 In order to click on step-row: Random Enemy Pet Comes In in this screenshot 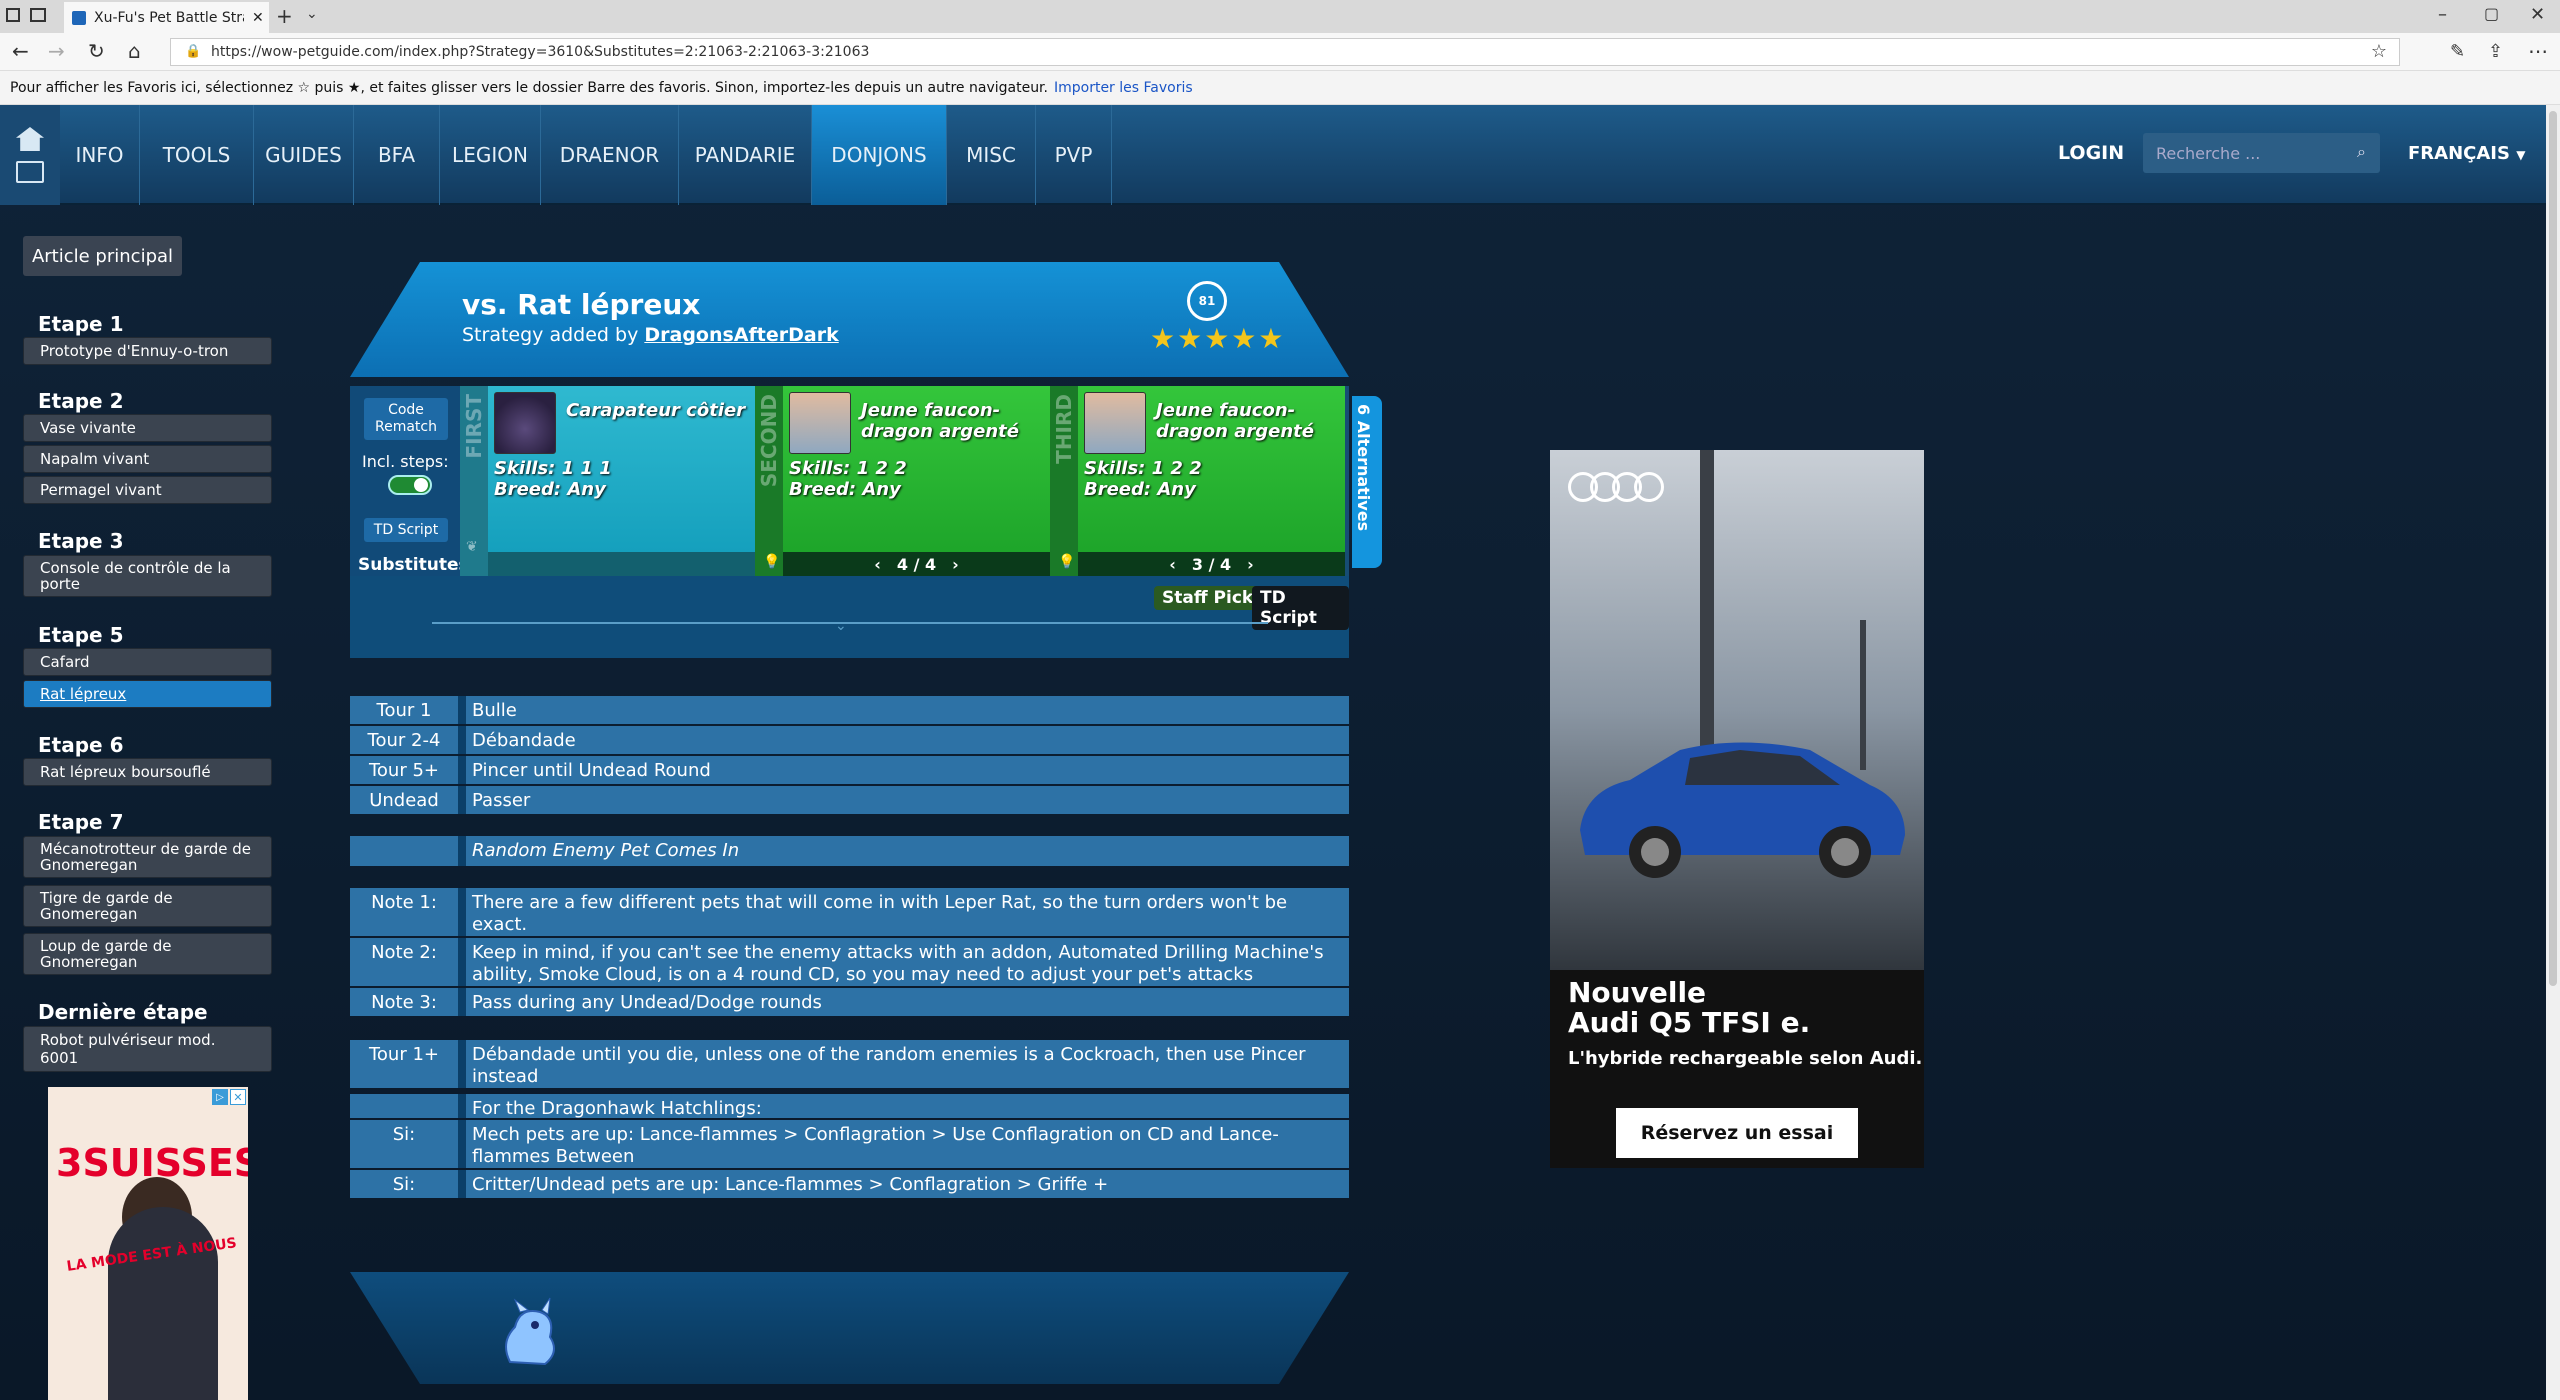, I will do `click(849, 851)`.